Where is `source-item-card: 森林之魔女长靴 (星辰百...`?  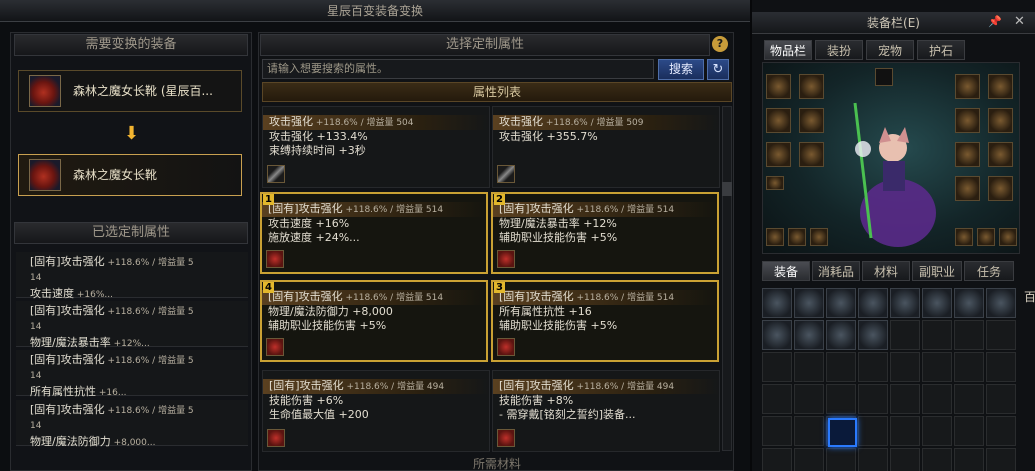 source-item-card: 森林之魔女长靴 (星辰百... is located at coordinates (130, 91).